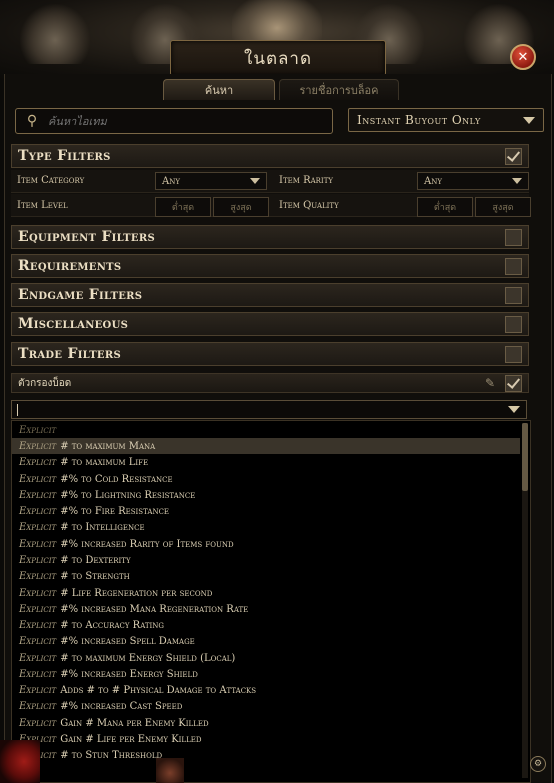 The image size is (554, 783). What do you see at coordinates (42, 205) in the screenshot?
I see `item-level-label: Item Level` at bounding box center [42, 205].